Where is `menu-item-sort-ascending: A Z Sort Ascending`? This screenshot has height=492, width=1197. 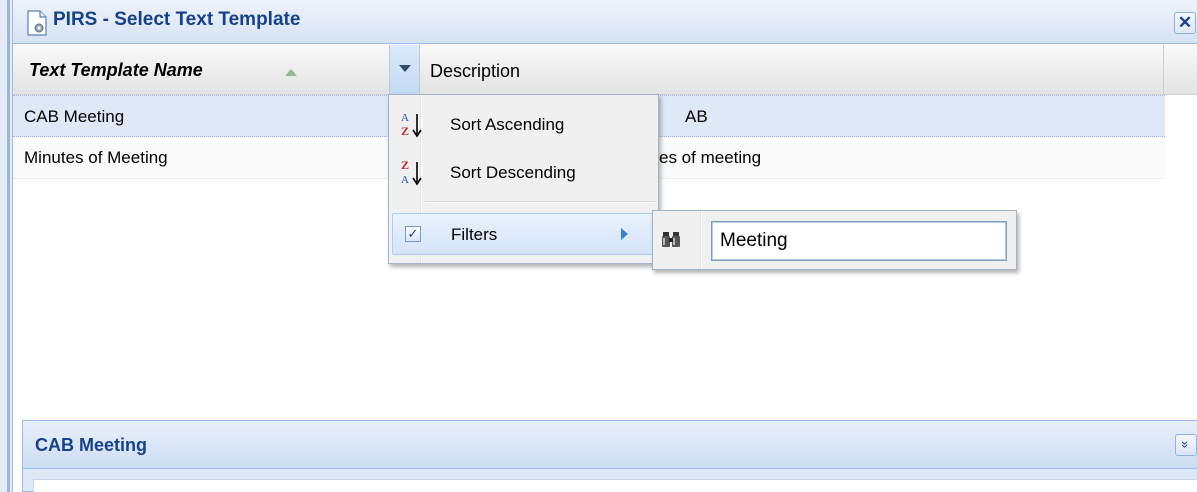 menu-item-sort-ascending: A Z Sort Ascending is located at coordinates (524, 124).